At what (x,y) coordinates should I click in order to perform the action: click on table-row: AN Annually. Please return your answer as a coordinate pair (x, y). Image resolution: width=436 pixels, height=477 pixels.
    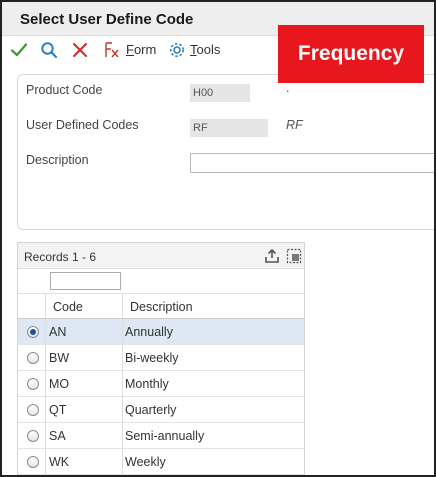
    Looking at the image, I should click on (161, 332).